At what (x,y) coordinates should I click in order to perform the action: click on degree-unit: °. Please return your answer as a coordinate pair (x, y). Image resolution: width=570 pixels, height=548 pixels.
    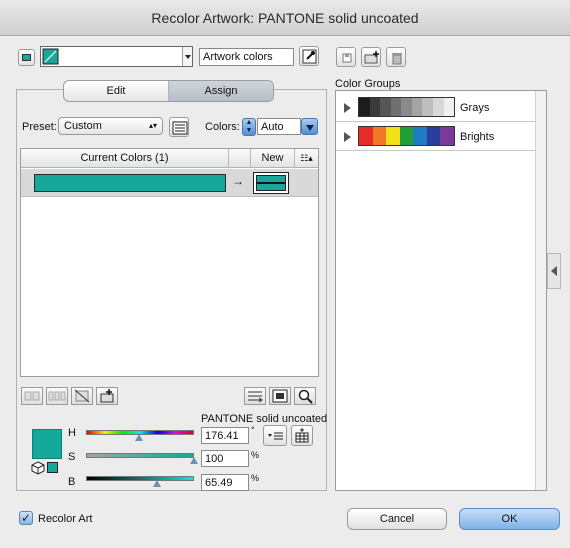
    Looking at the image, I should click on (253, 430).